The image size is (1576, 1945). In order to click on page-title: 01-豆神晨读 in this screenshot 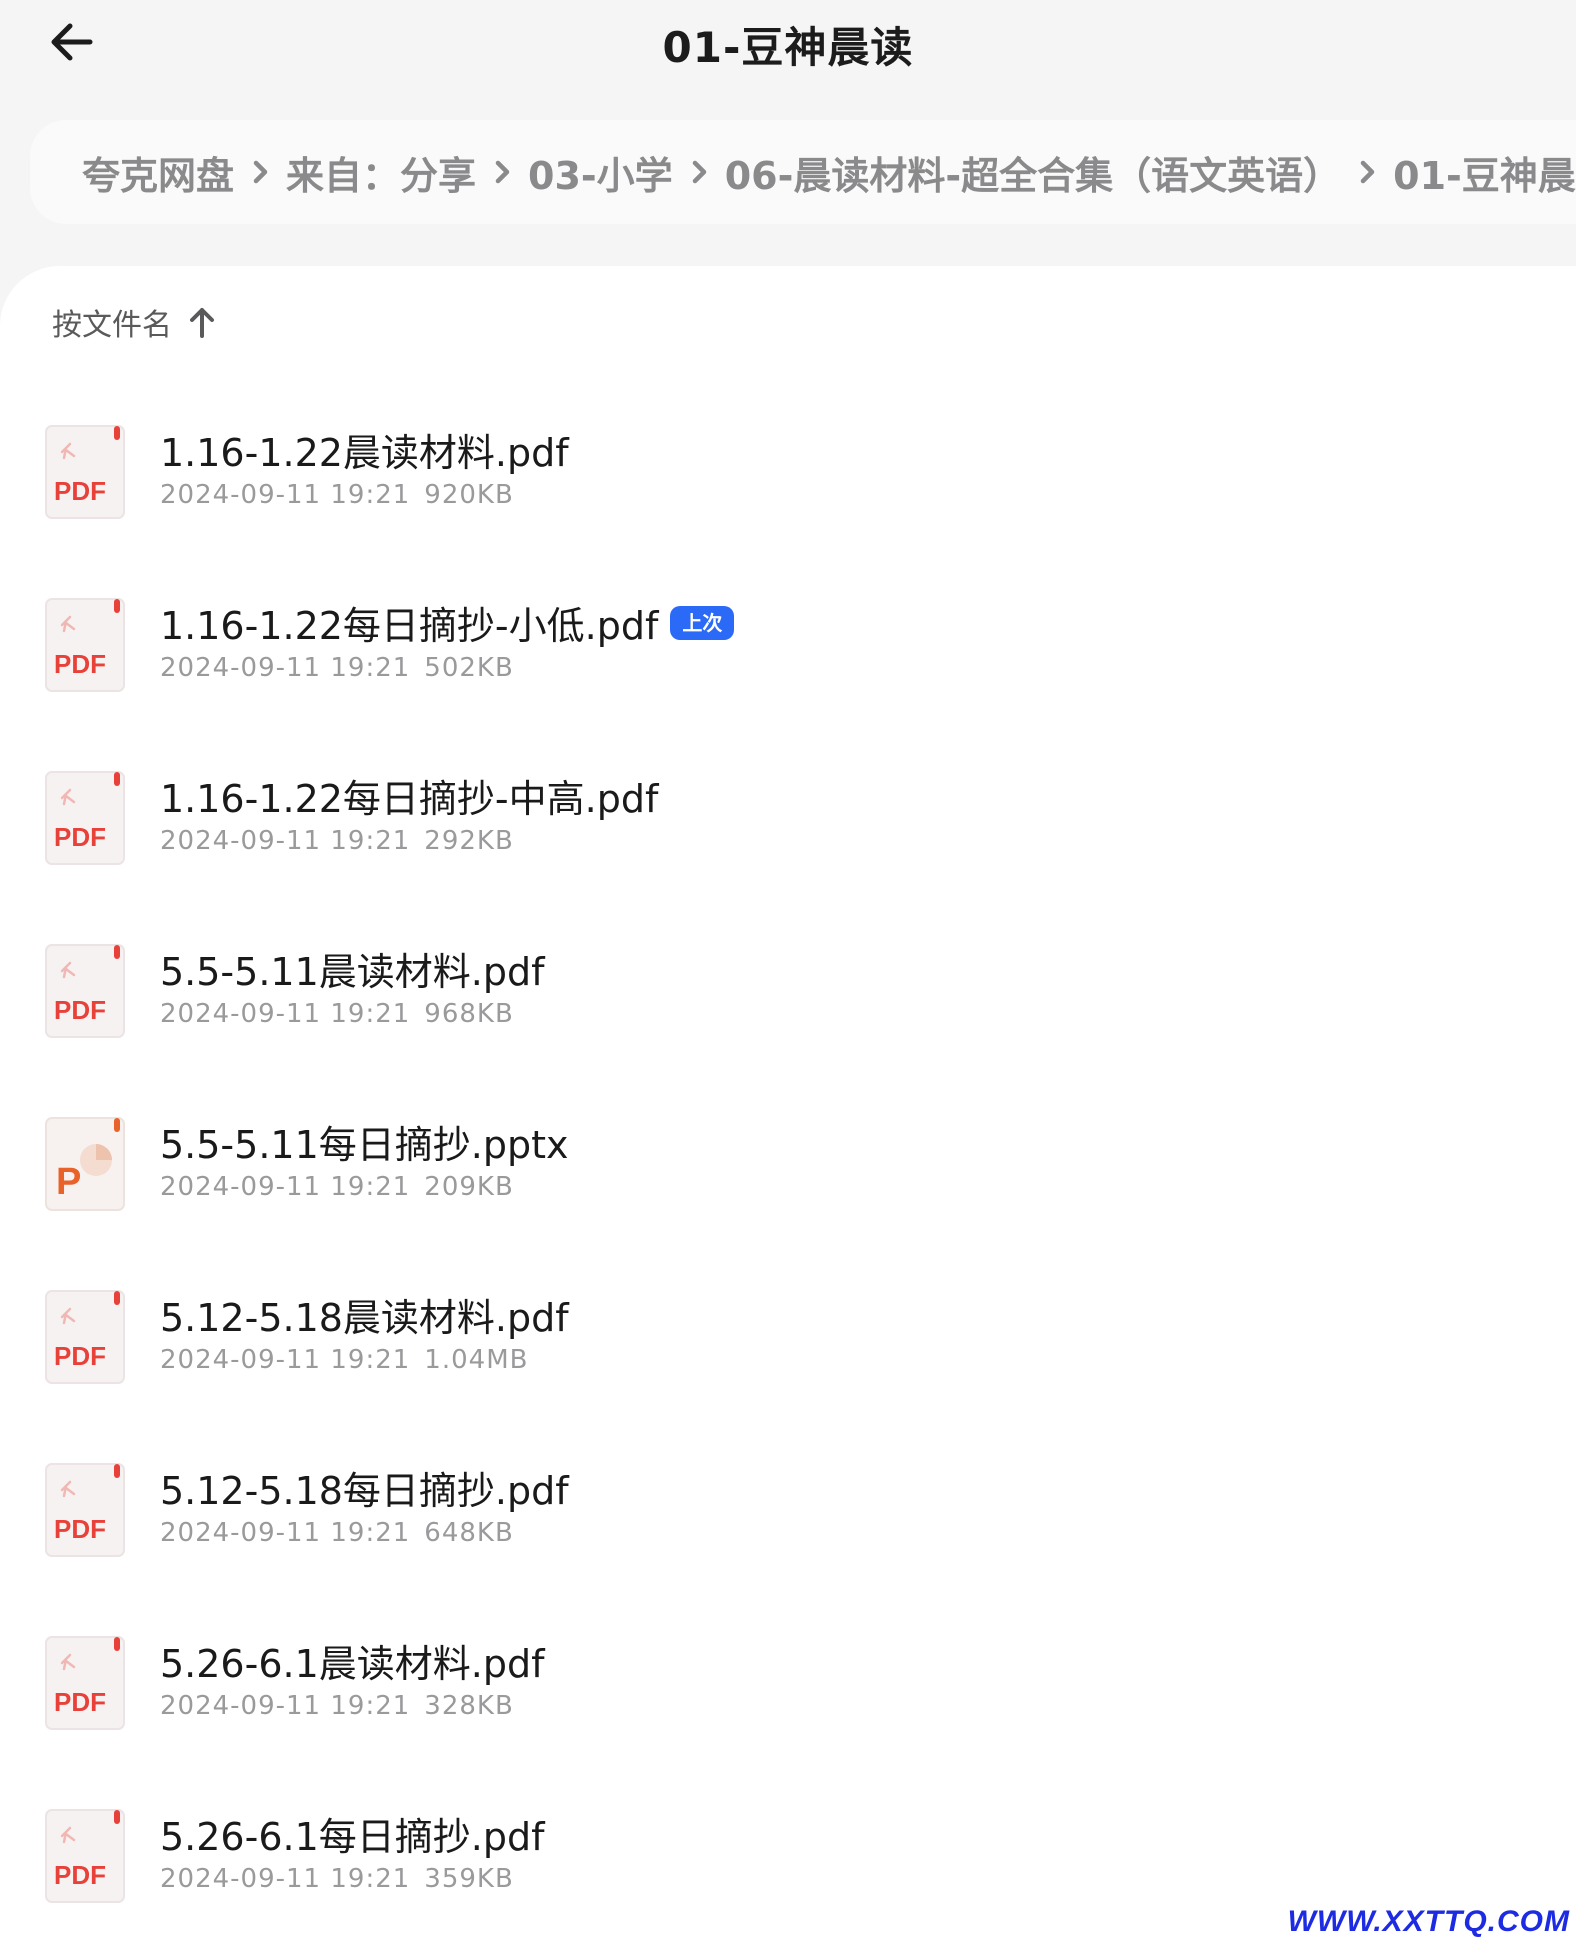, I will do `click(788, 47)`.